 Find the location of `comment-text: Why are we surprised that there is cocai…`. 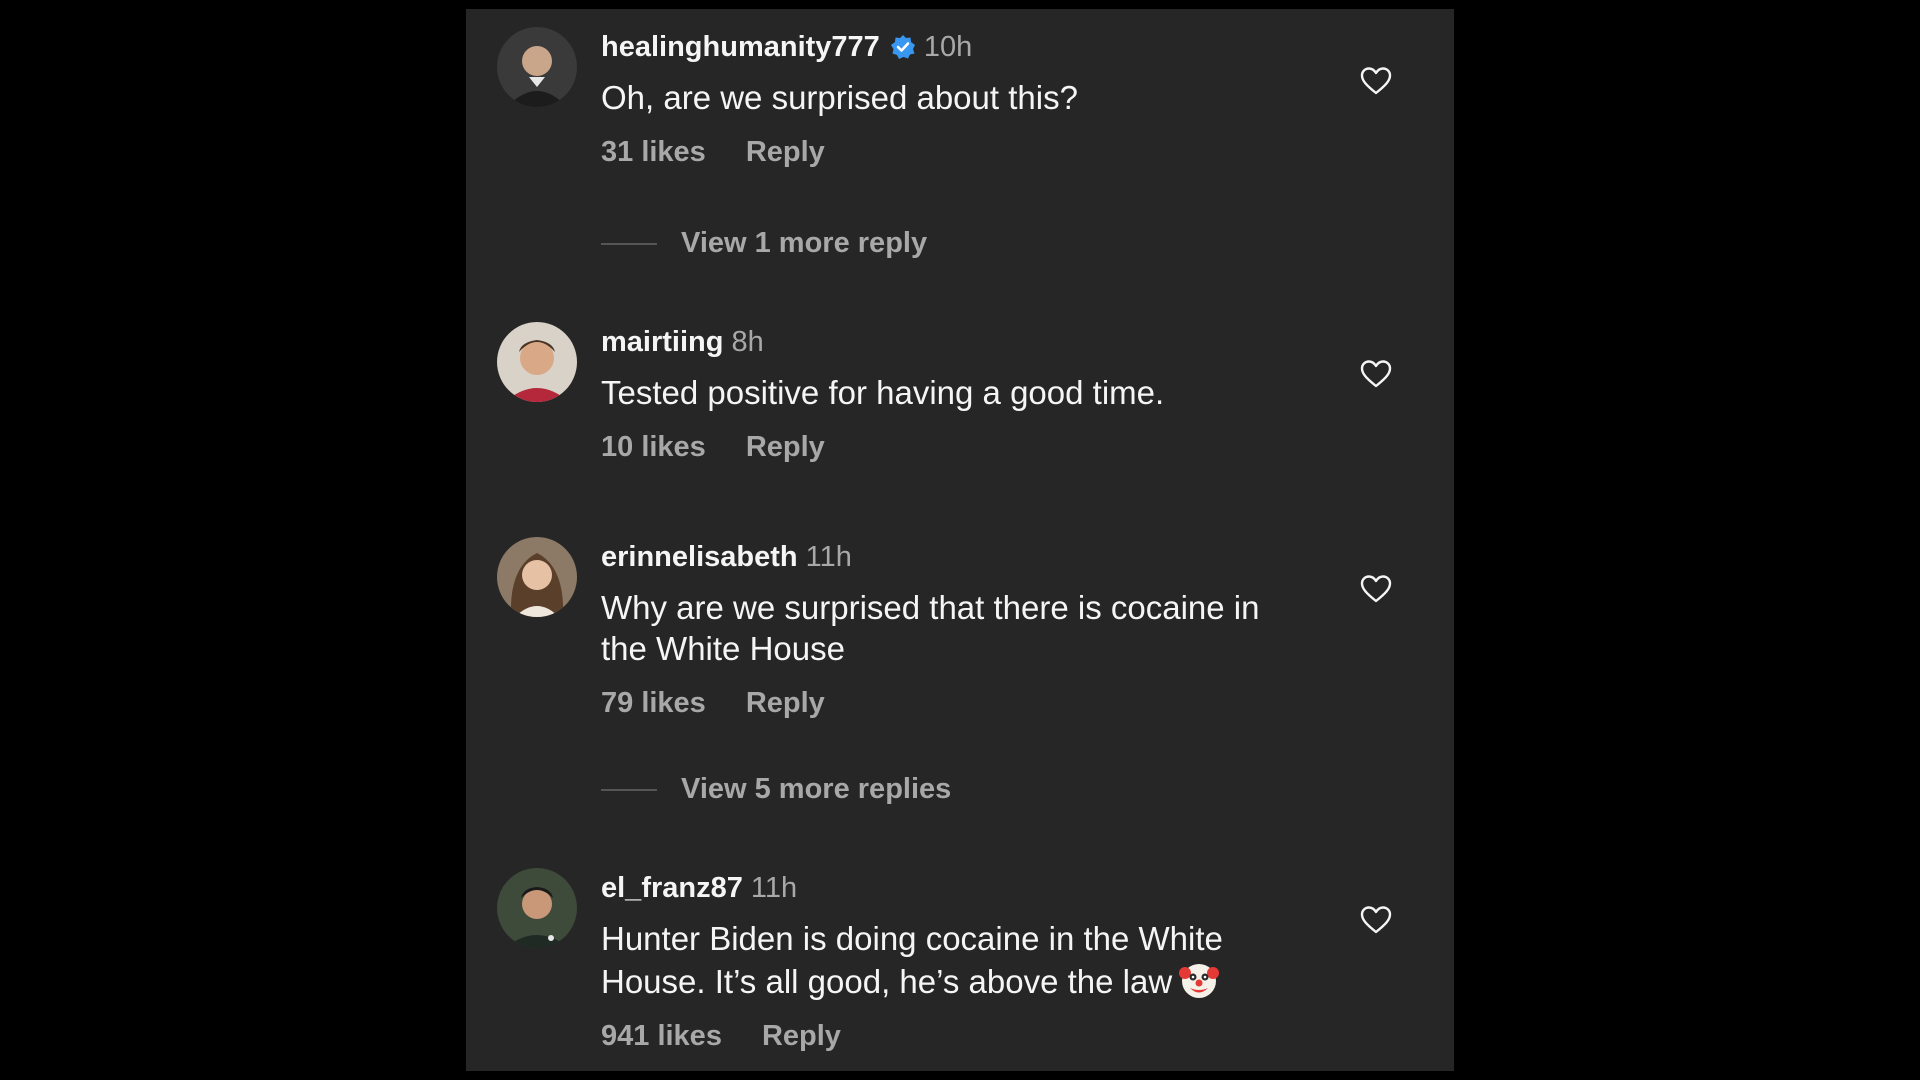

comment-text: Why are we surprised that there is cocai… is located at coordinates (930, 628).